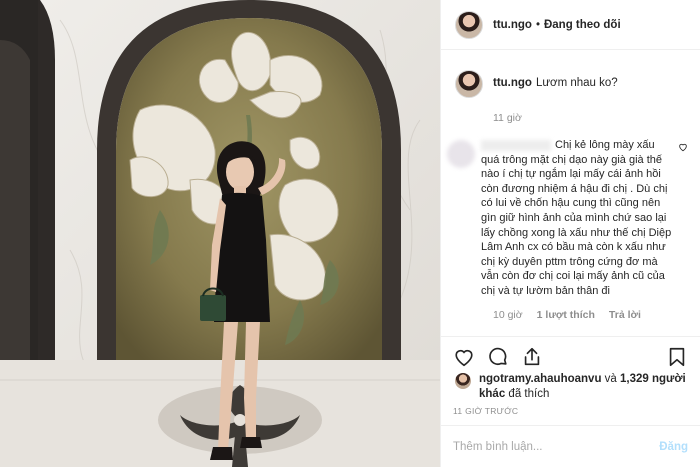  Describe the element at coordinates (683, 147) in the screenshot. I see `comment-like-heart-icon` at that location.